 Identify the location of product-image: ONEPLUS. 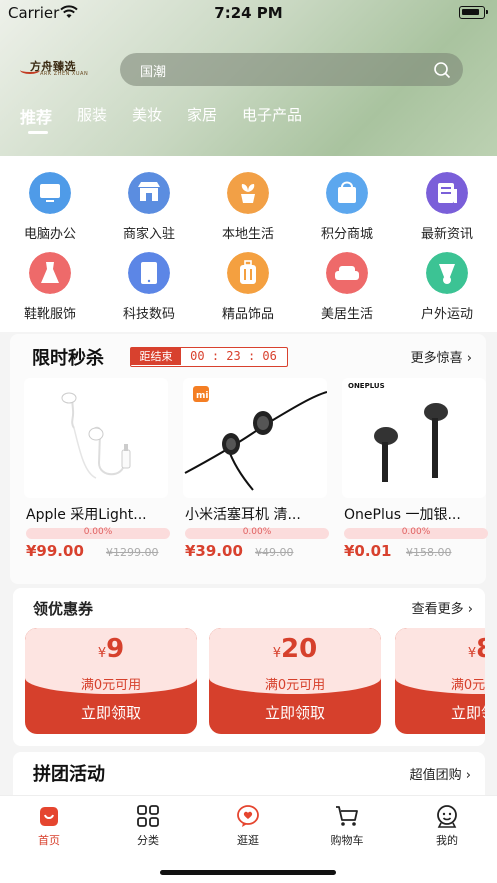
(414, 438).